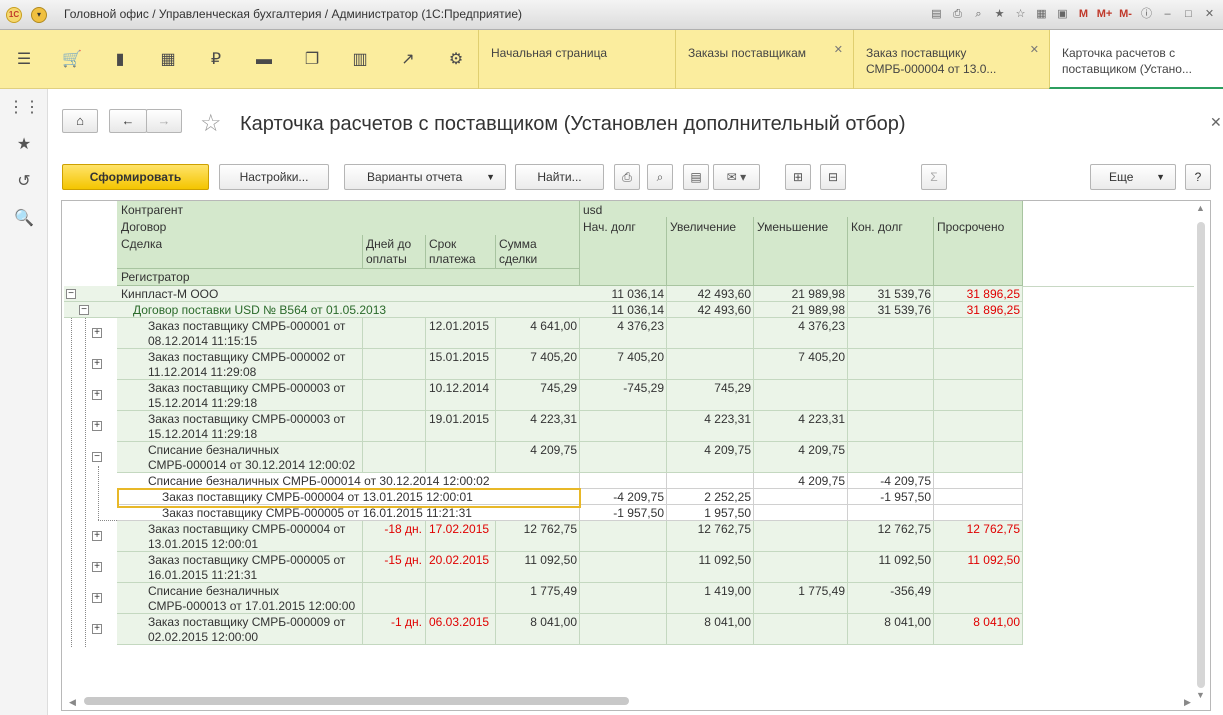 The width and height of the screenshot is (1223, 715). What do you see at coordinates (907, 622) in the screenshot?
I see `amount-end: 8 041,00` at bounding box center [907, 622].